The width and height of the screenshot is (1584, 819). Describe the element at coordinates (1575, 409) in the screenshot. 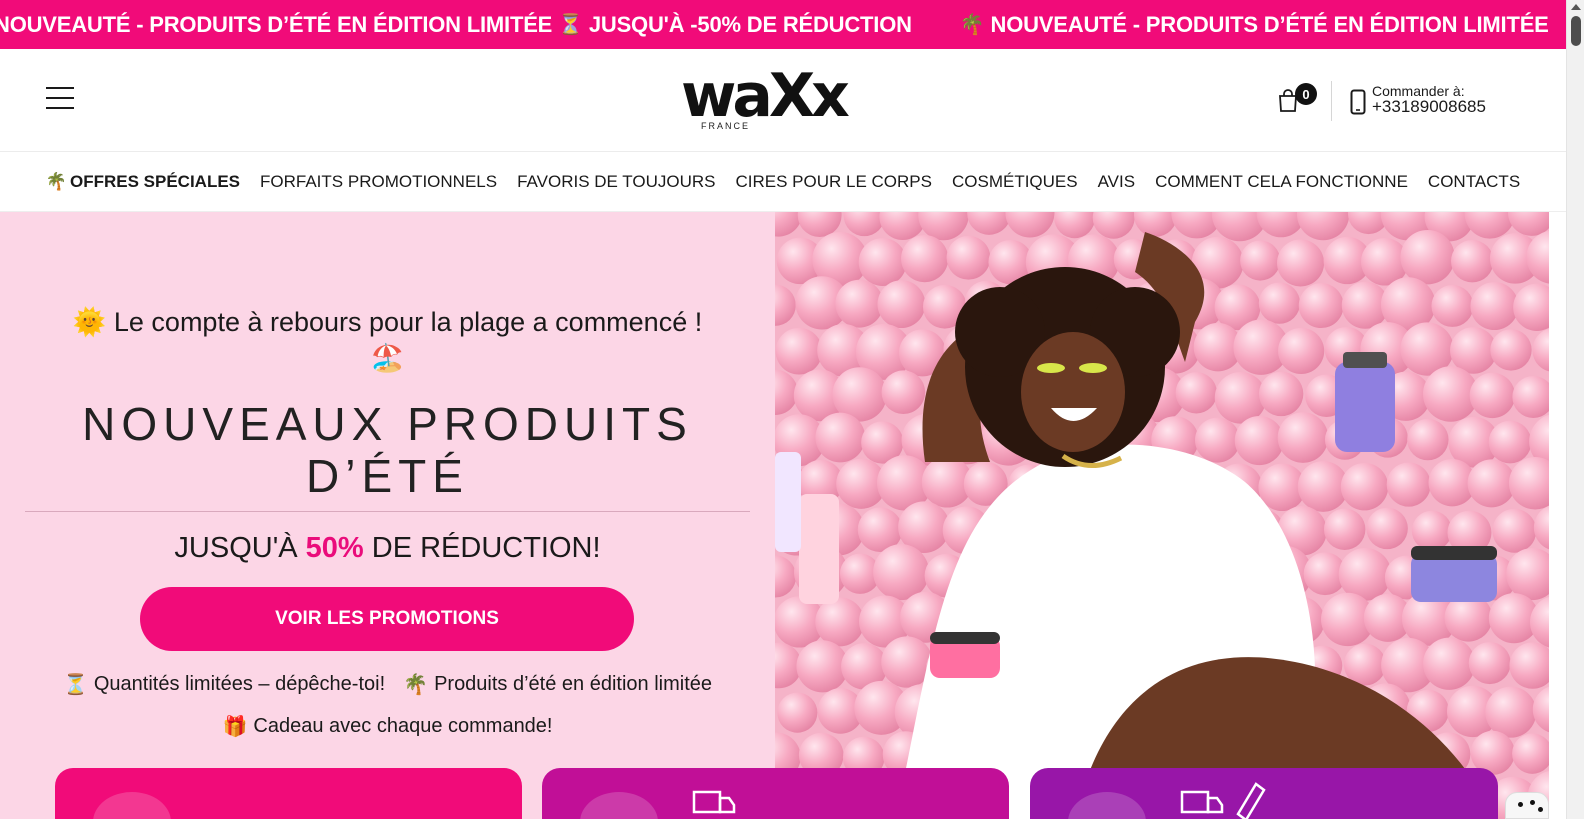

I see `page-scrollbar` at that location.